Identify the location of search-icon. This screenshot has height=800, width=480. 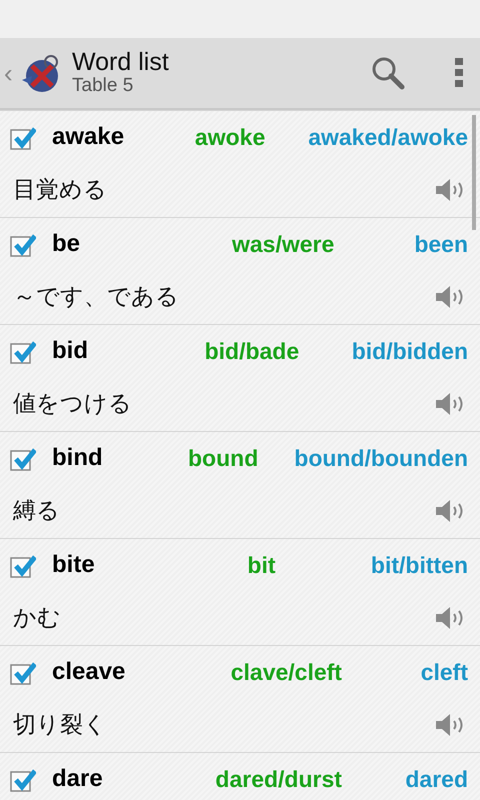
(388, 73).